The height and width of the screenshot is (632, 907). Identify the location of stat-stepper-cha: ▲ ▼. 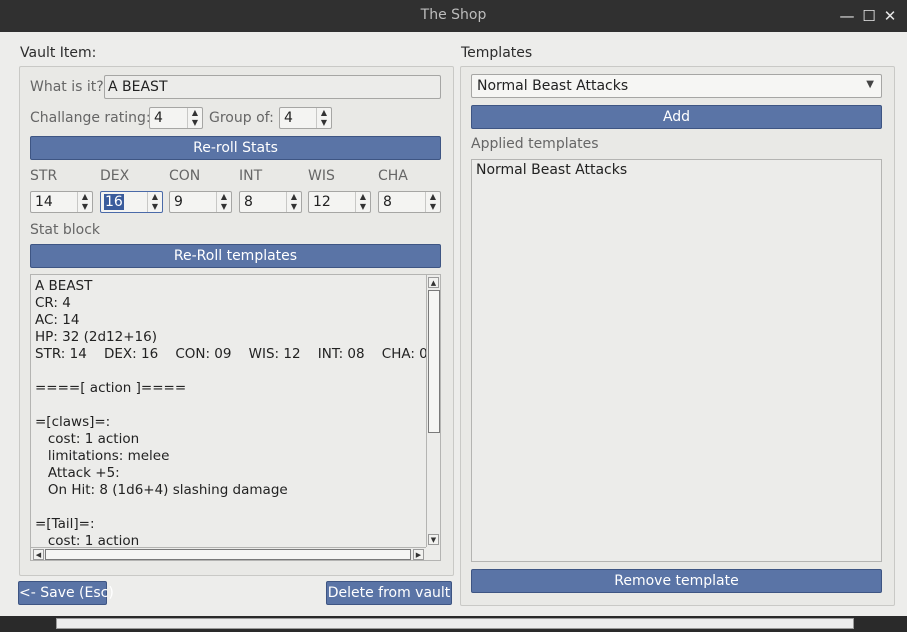
(432, 202).